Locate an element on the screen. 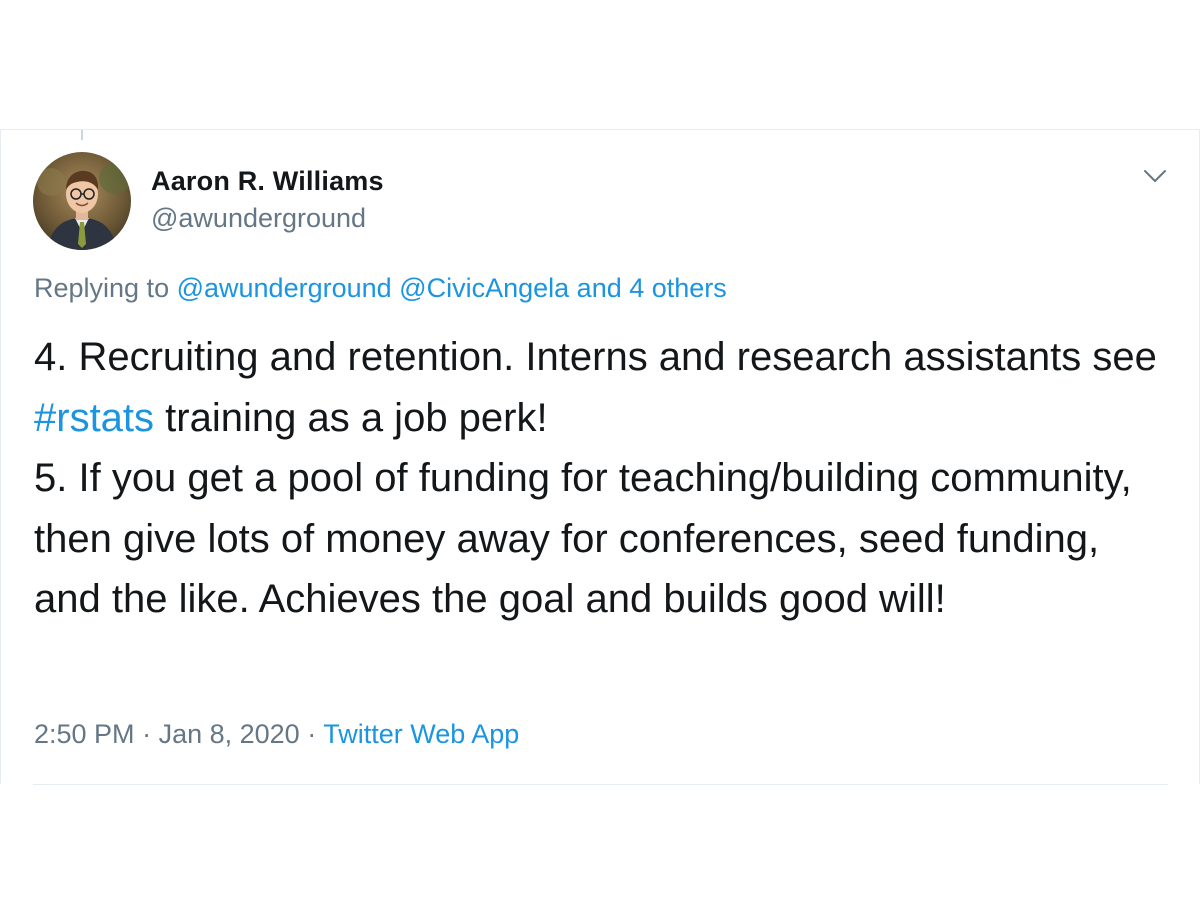 This screenshot has width=1200, height=912. tweet-text-part: training as a job perk! is located at coordinates (351, 417).